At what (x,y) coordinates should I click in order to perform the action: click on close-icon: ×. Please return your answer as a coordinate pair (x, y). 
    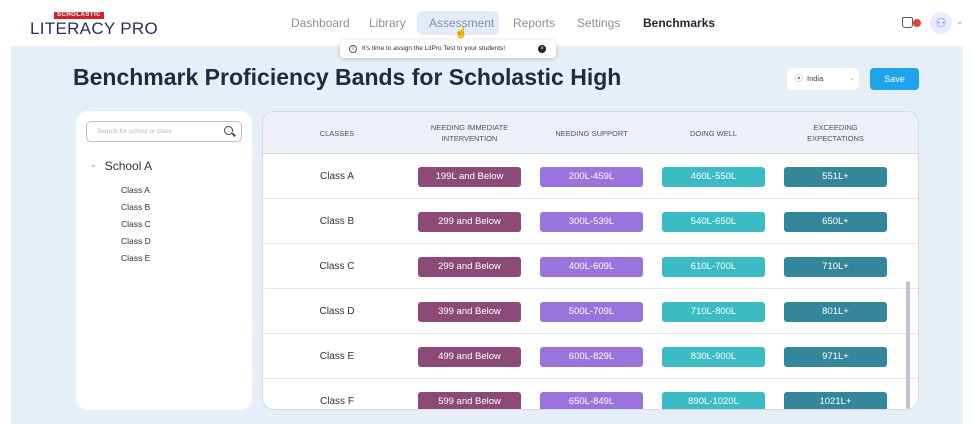
    Looking at the image, I should click on (542, 49).